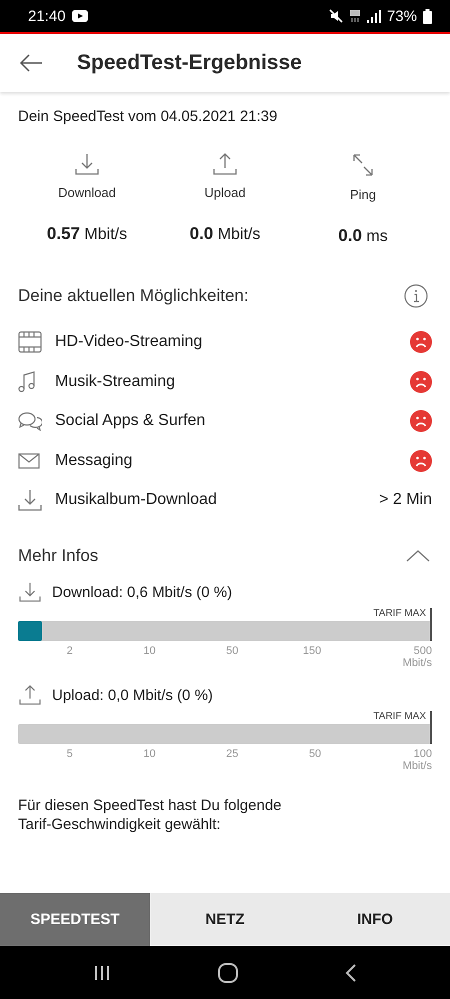 This screenshot has width=450, height=999. Describe the element at coordinates (136, 500) in the screenshot. I see `possibility-label: Musikalbum-Download` at that location.